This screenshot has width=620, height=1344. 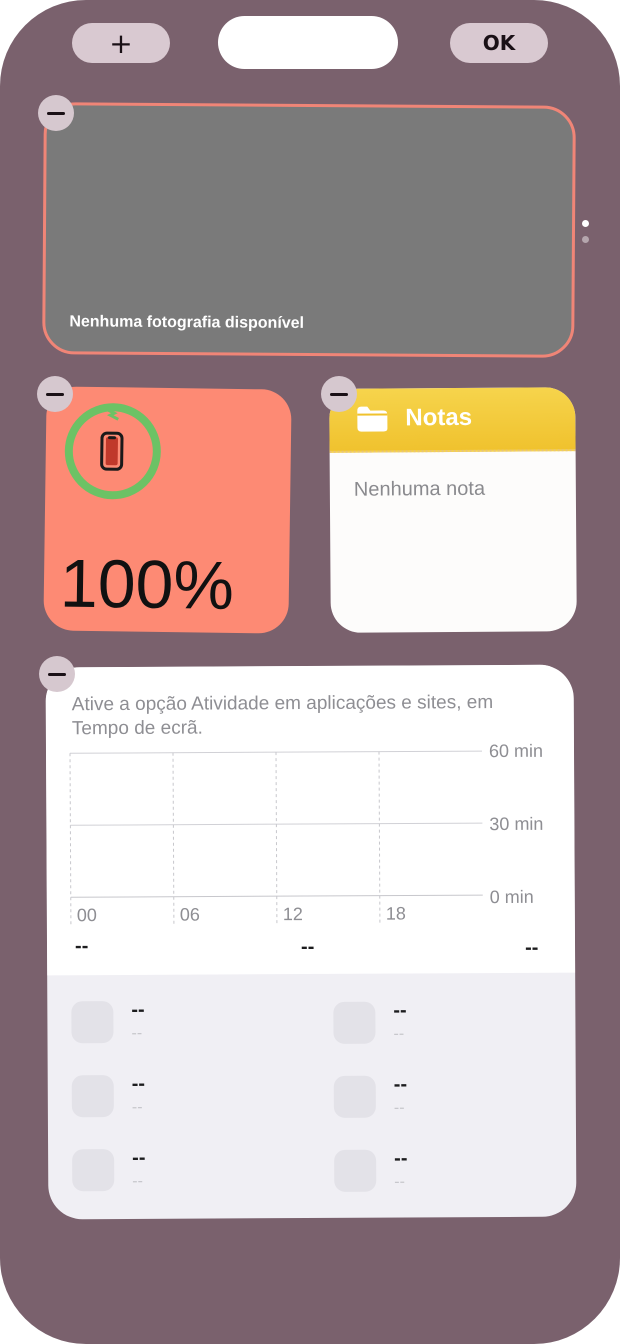 I want to click on dynamic-island, so click(x=308, y=42).